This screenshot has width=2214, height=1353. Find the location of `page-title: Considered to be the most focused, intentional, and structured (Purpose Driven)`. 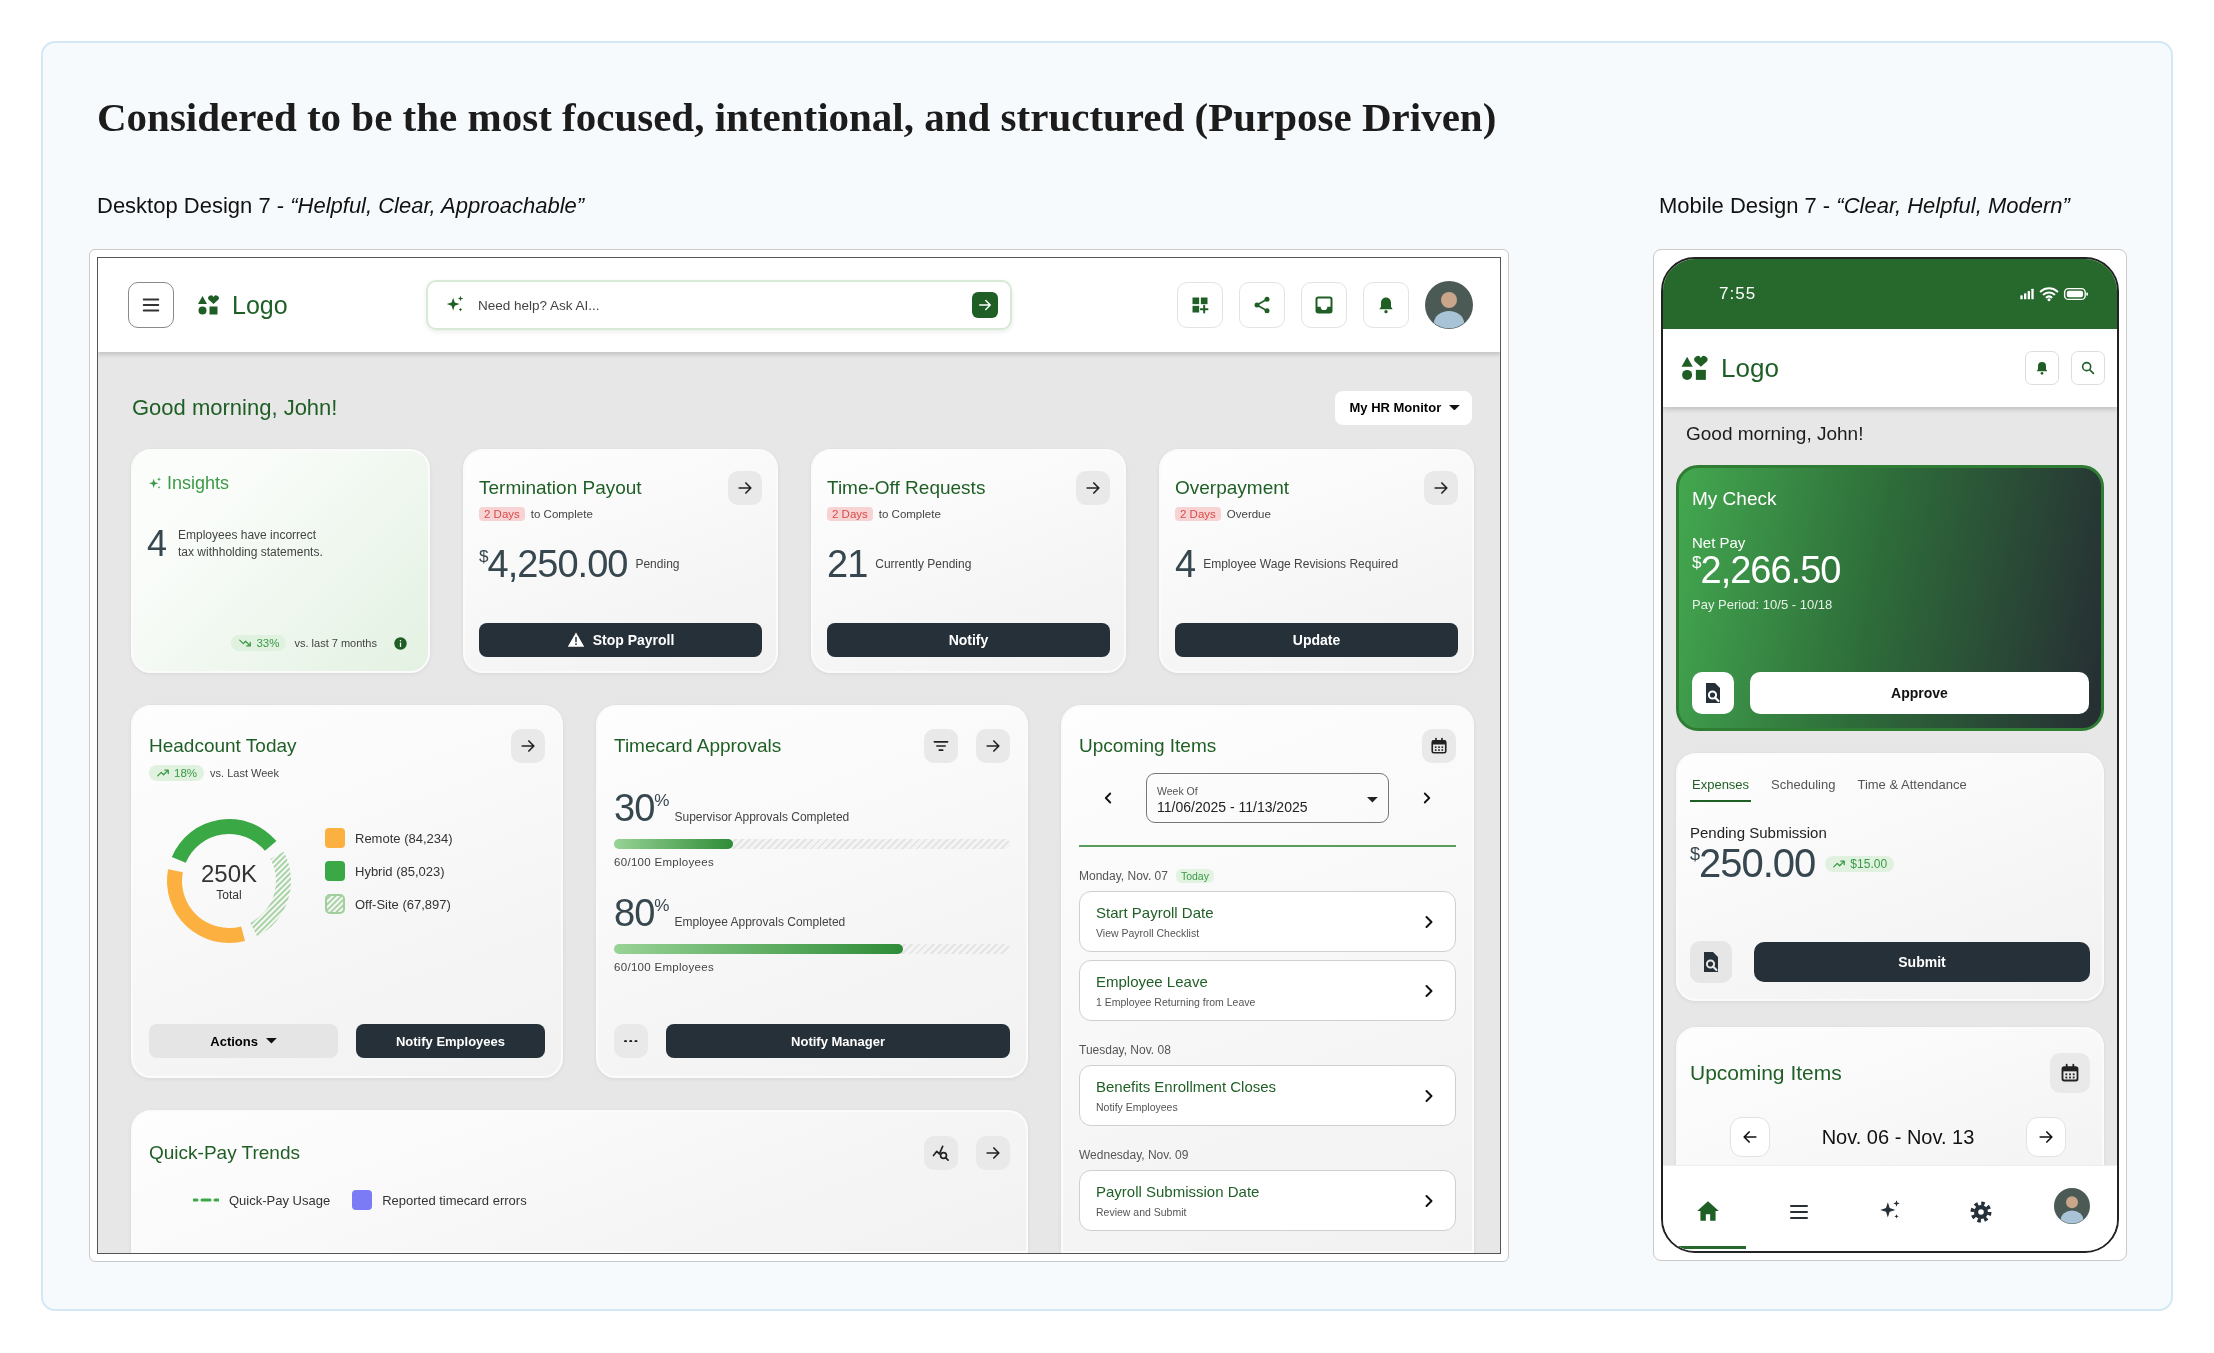

page-title: Considered to be the most focused, intentional, and structured (Purpose Driven) is located at coordinates (797, 117).